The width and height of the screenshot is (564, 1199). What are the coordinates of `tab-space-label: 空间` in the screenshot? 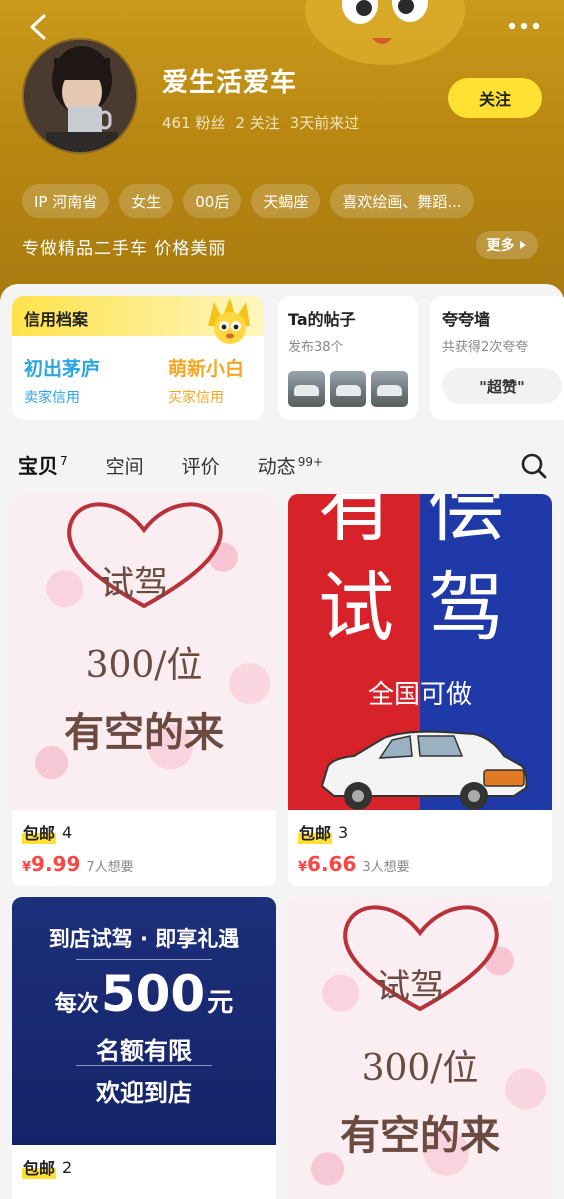 It's located at (124, 467).